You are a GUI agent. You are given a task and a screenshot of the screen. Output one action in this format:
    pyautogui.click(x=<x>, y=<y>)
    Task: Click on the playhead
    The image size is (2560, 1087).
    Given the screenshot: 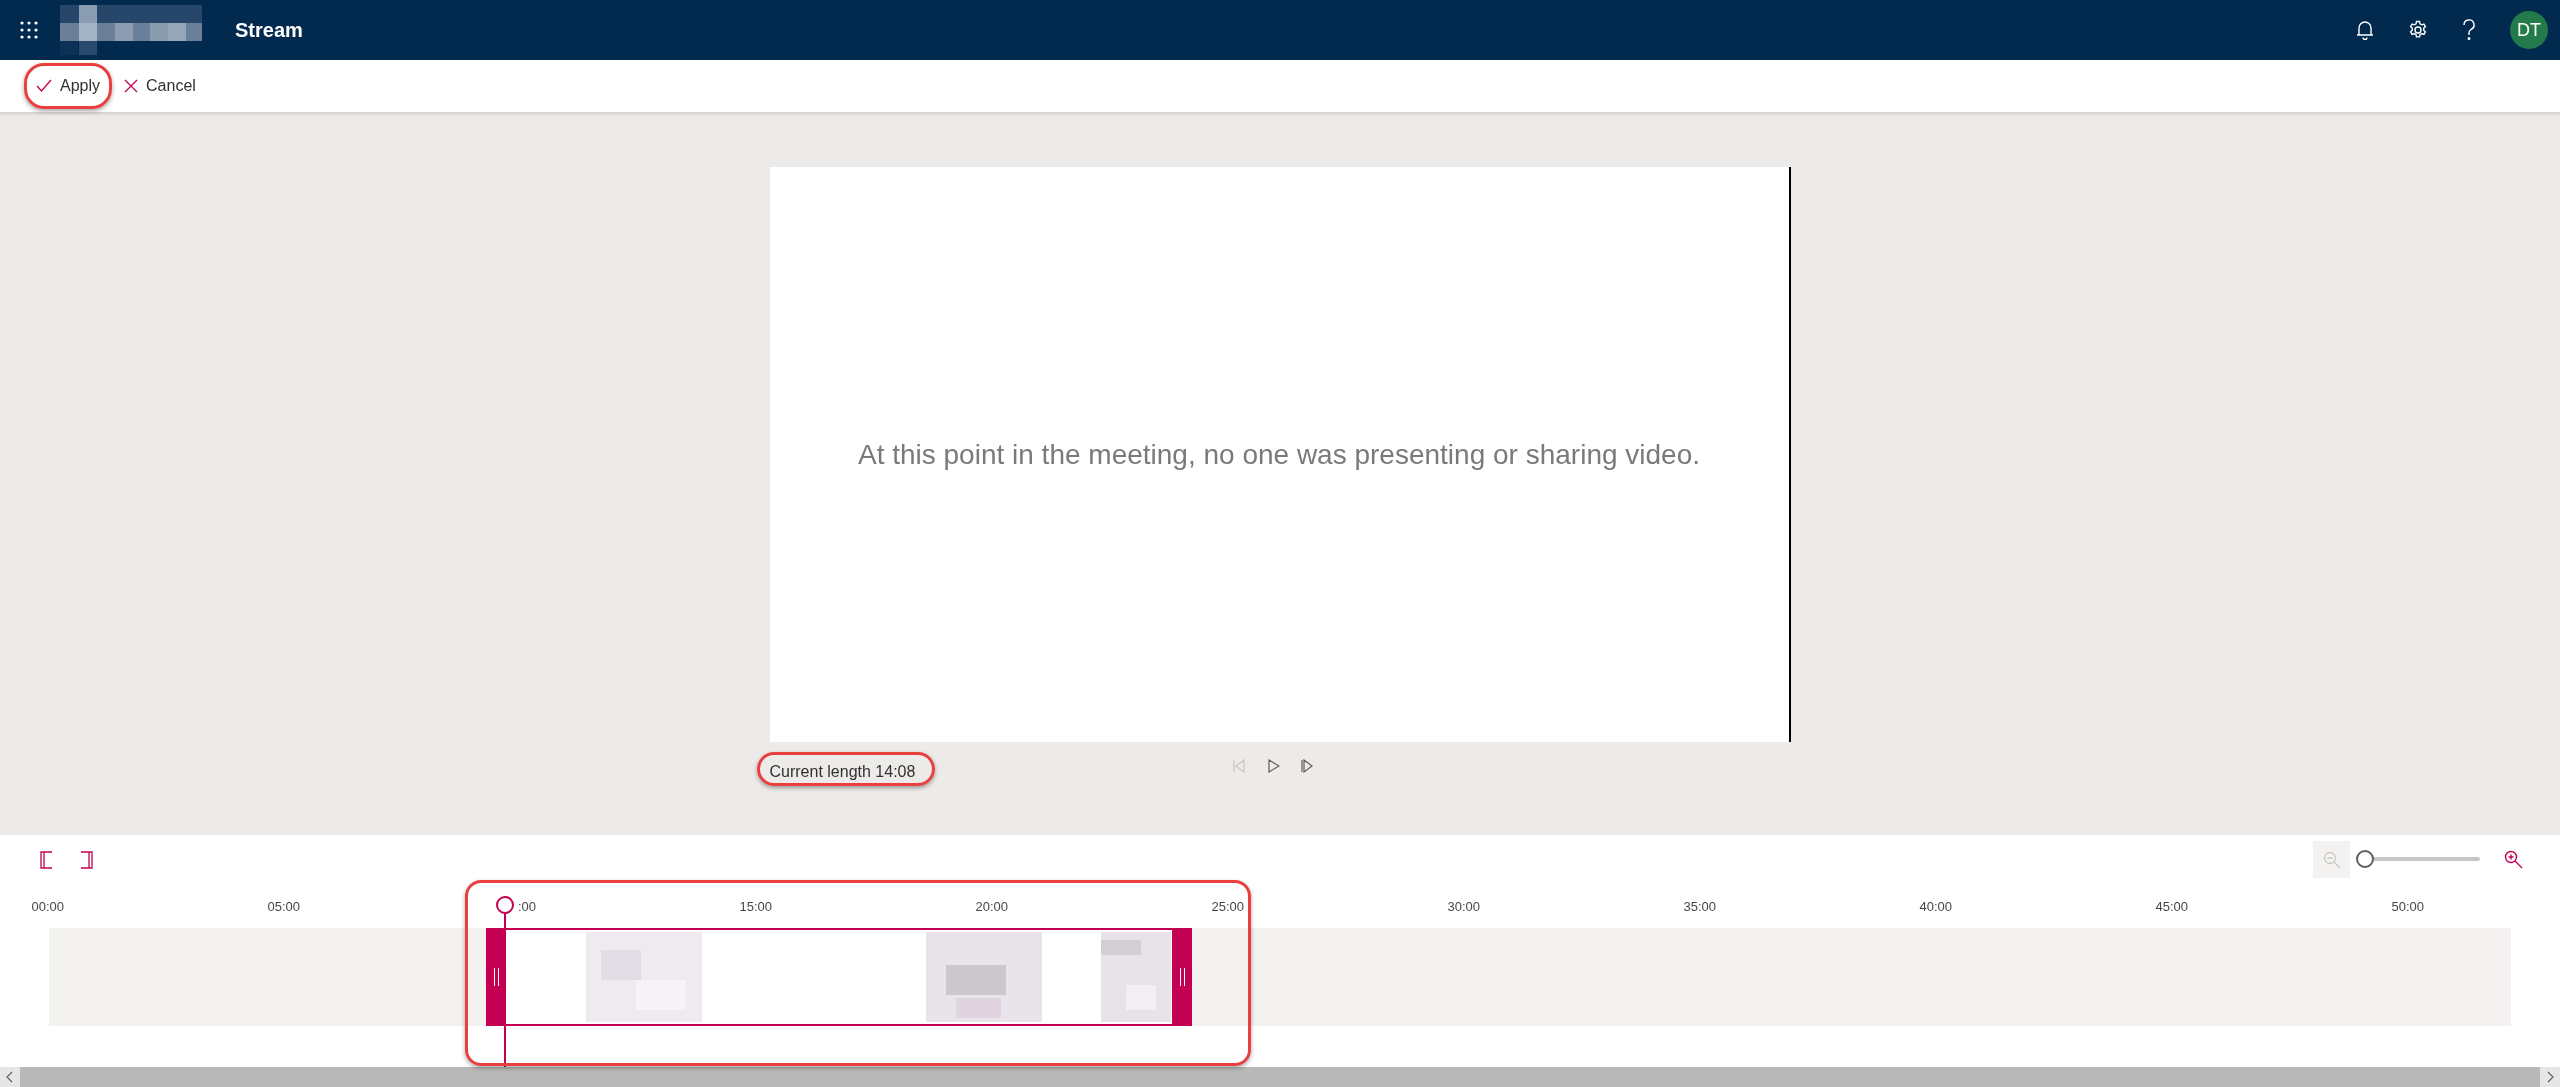 What is the action you would take?
    pyautogui.click(x=505, y=981)
    